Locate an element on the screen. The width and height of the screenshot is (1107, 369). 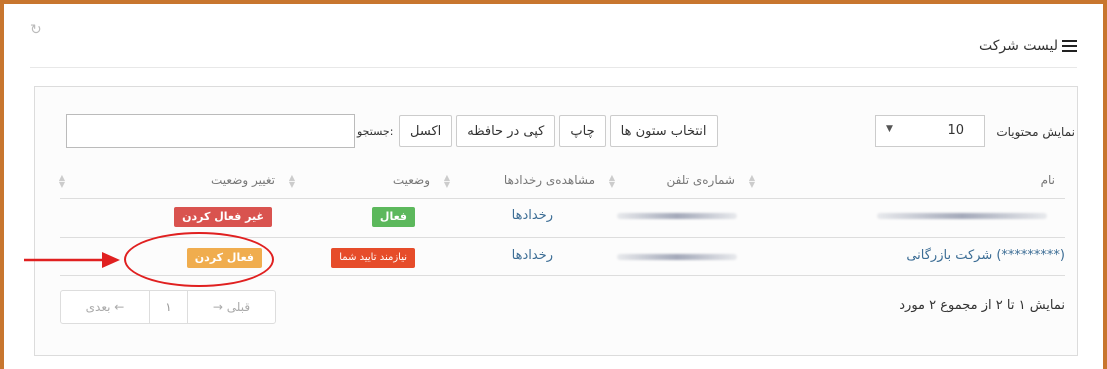
header-divider is located at coordinates (562, 198).